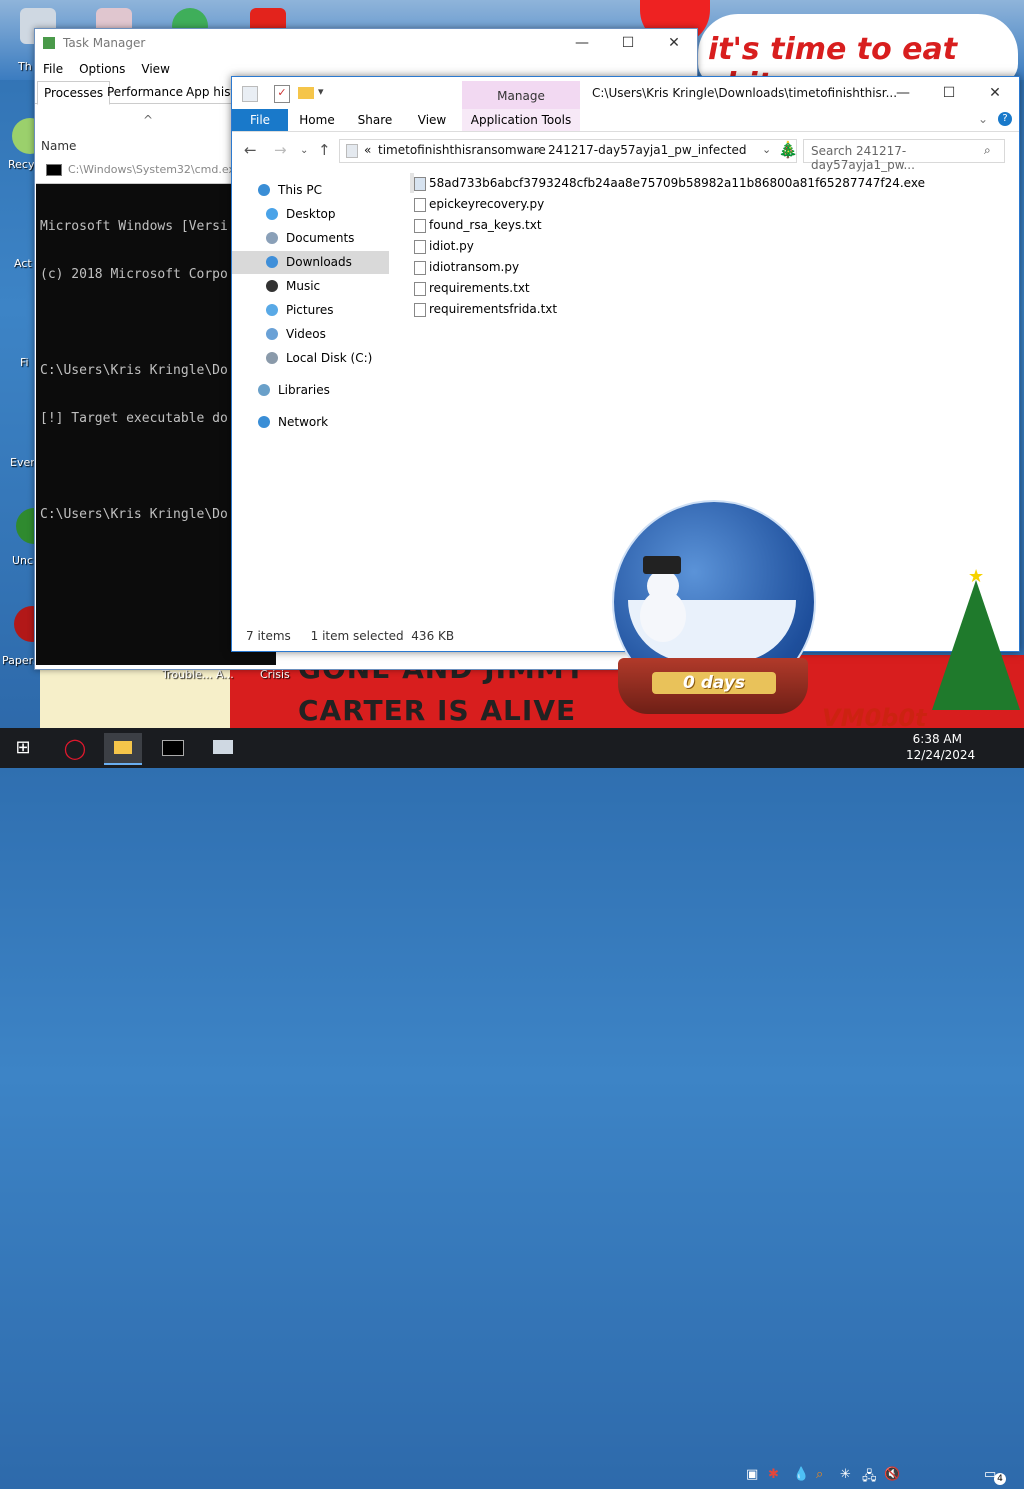  Describe the element at coordinates (300, 190) in the screenshot. I see `nav-label: This PC` at that location.